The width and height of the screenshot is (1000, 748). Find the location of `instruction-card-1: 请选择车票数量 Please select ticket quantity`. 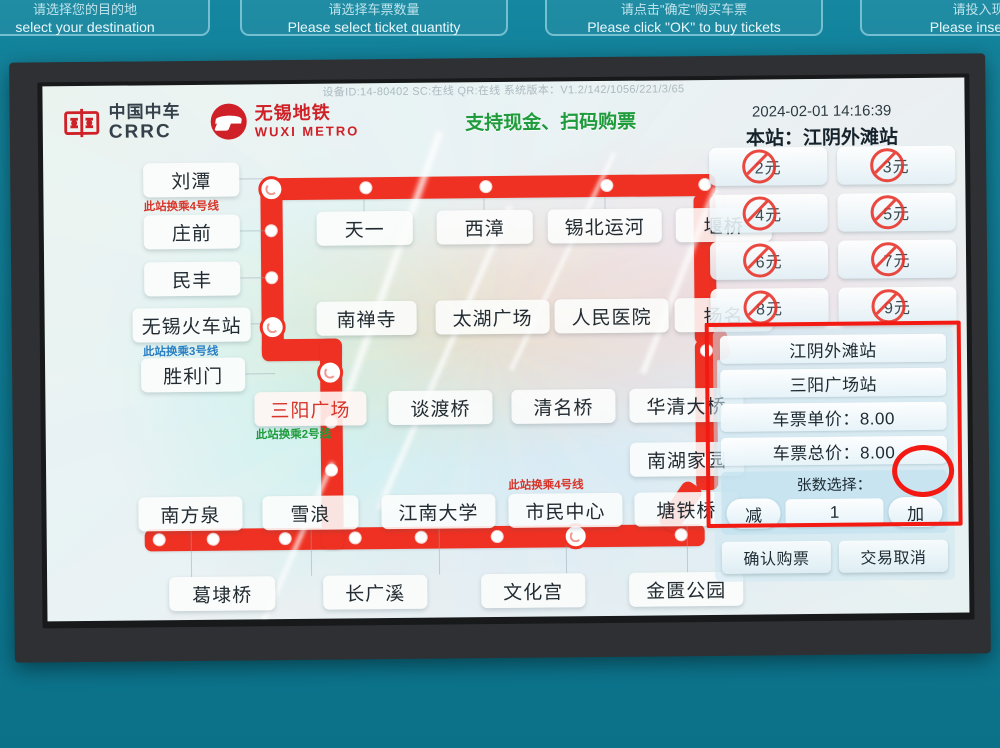

instruction-card-1: 请选择车票数量 Please select ticket quantity is located at coordinates (374, 18).